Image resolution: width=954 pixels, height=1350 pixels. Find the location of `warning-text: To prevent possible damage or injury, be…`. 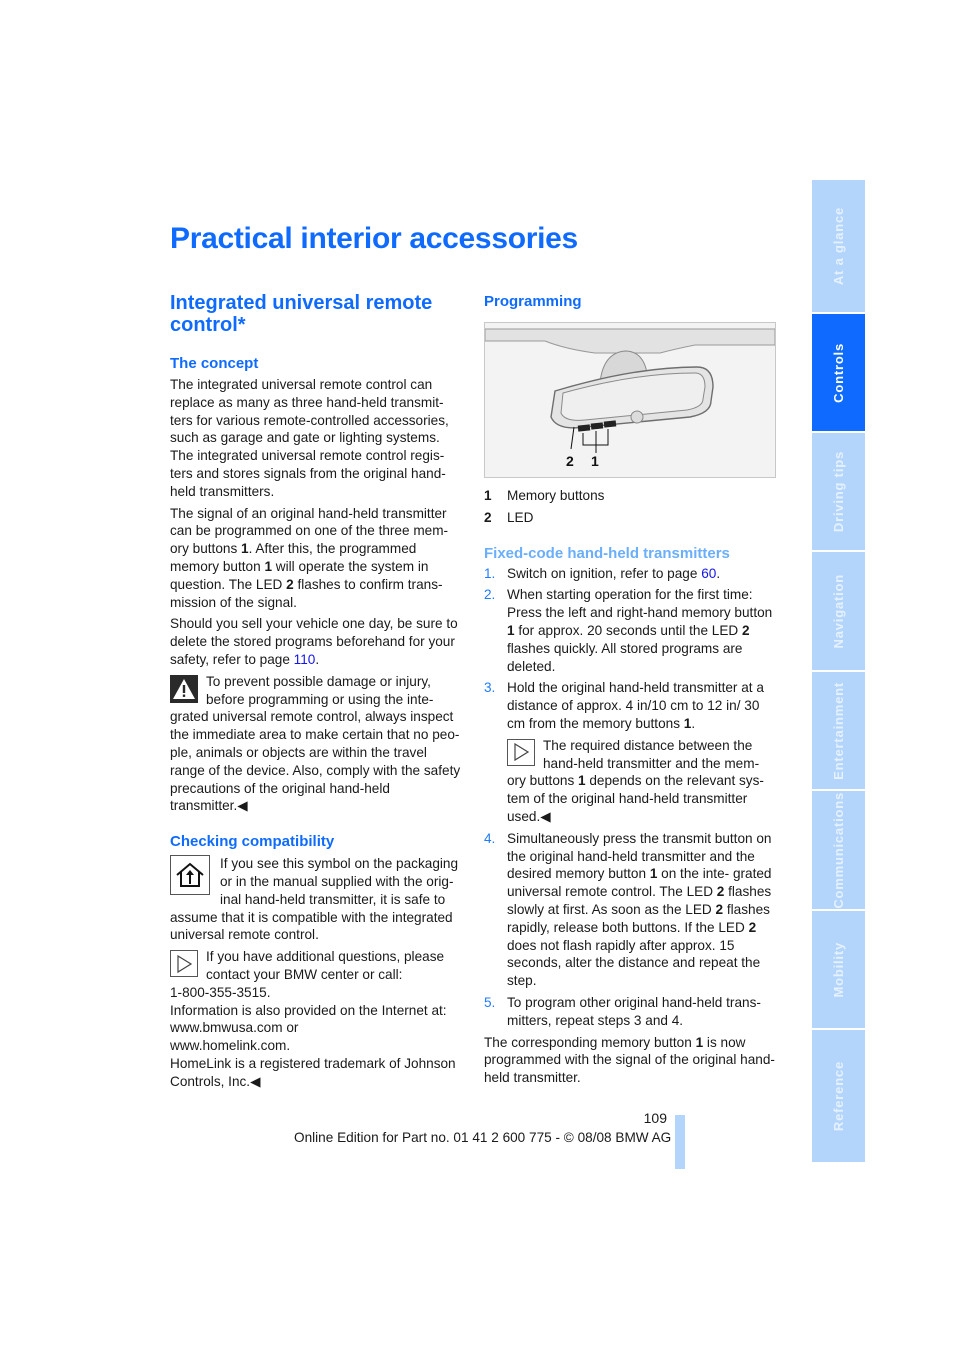

warning-text: To prevent possible damage or injury, be… is located at coordinates (315, 743).